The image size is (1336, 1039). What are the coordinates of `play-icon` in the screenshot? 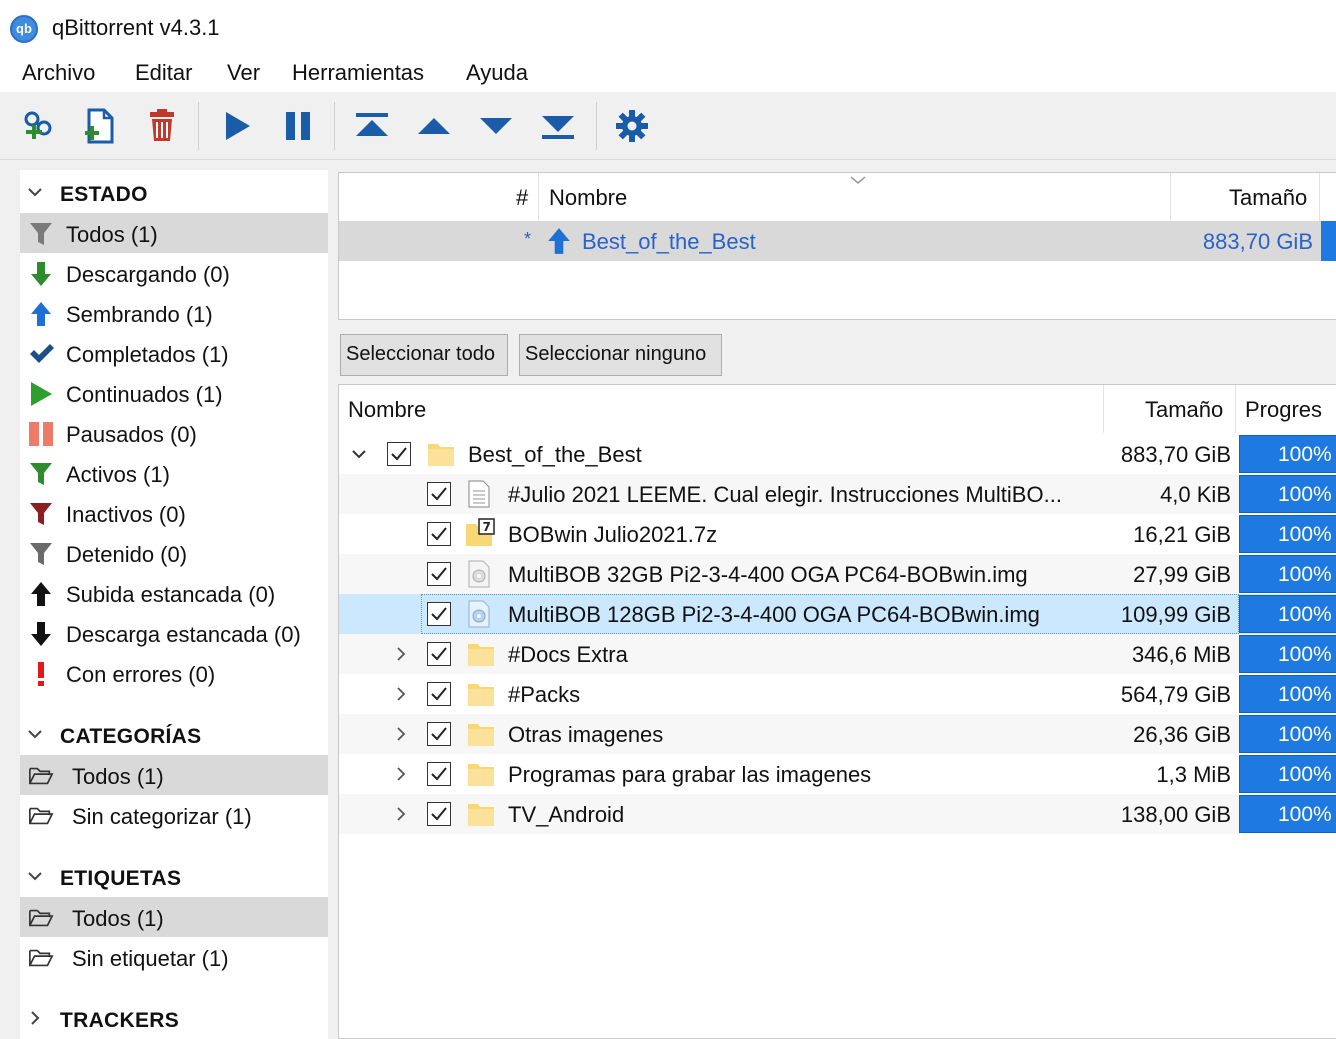 It's located at (41, 394).